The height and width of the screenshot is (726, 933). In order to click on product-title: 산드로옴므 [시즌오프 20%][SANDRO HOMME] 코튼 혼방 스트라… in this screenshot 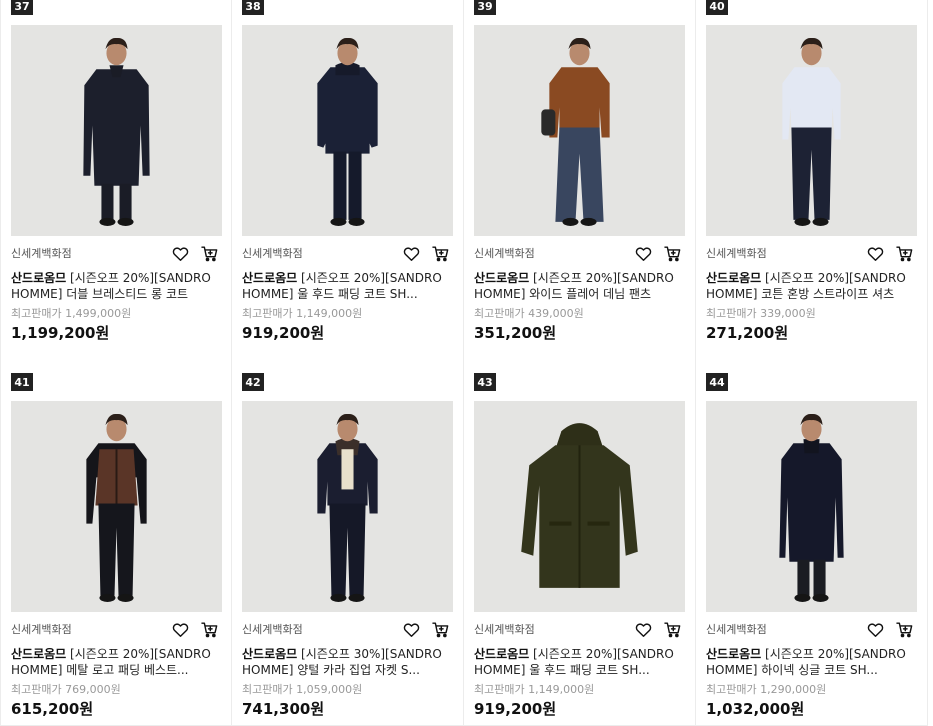, I will do `click(812, 286)`.